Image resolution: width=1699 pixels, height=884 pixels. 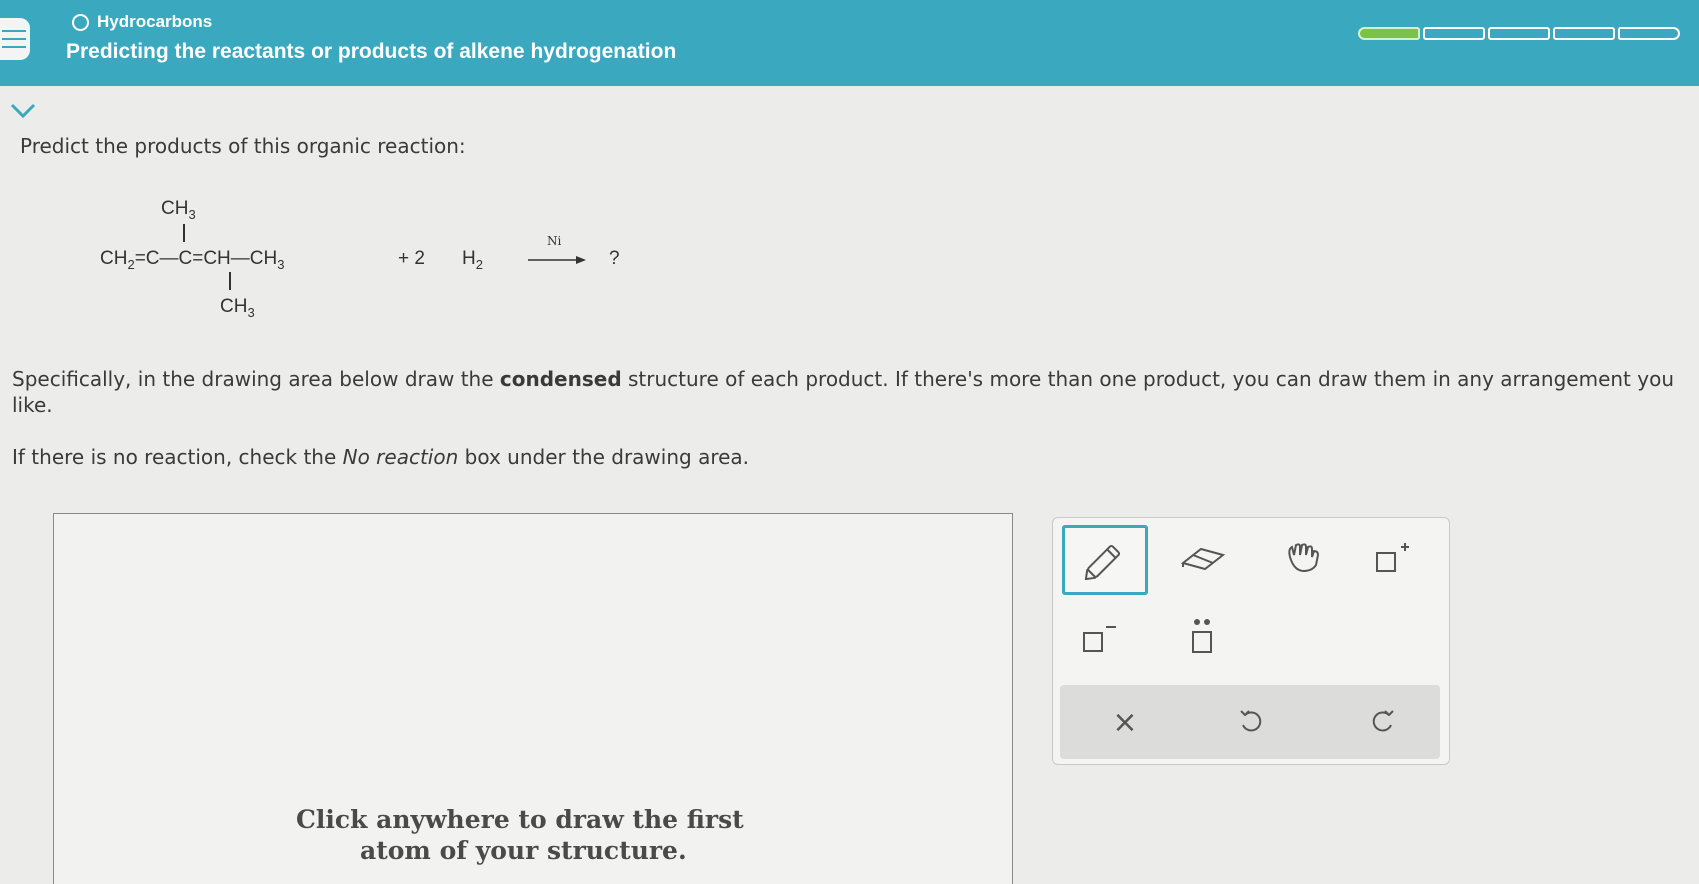 I want to click on lone-pair-button, so click(x=1202, y=637).